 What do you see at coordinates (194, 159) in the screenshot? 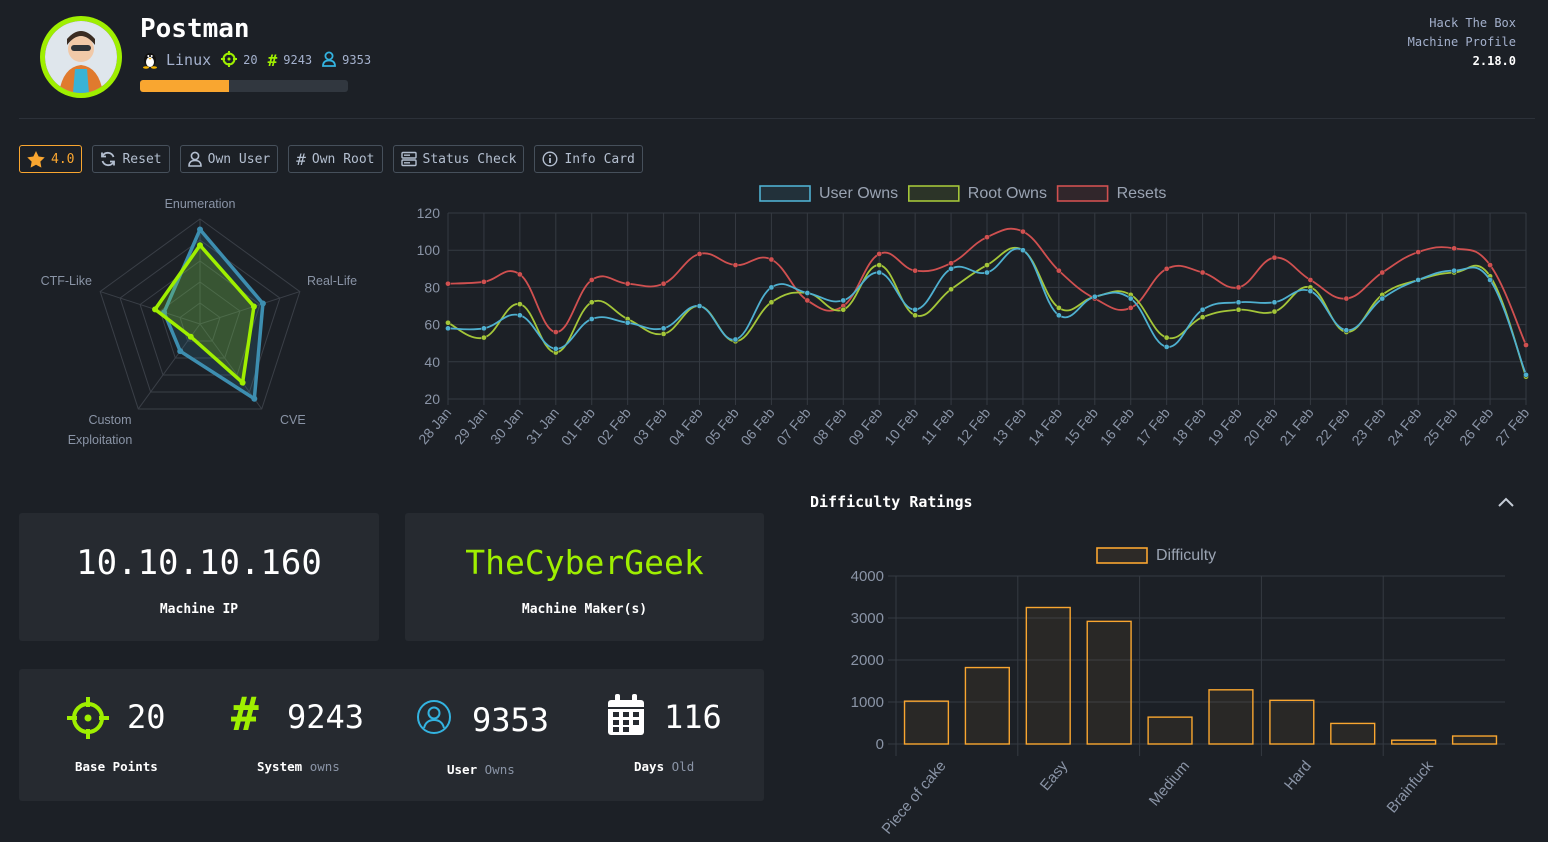
I see `user-icon` at bounding box center [194, 159].